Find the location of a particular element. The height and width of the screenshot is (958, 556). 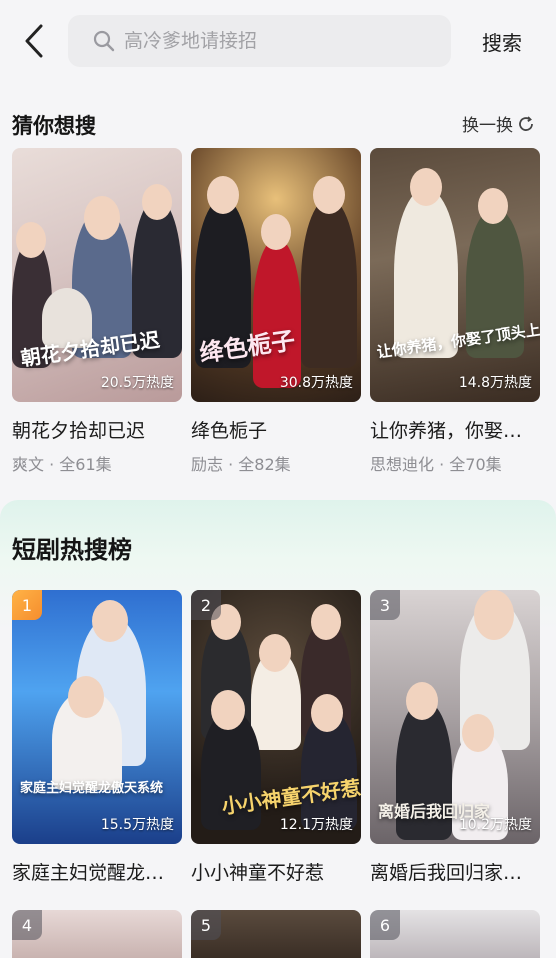

rank-badge: 1 is located at coordinates (27, 605).